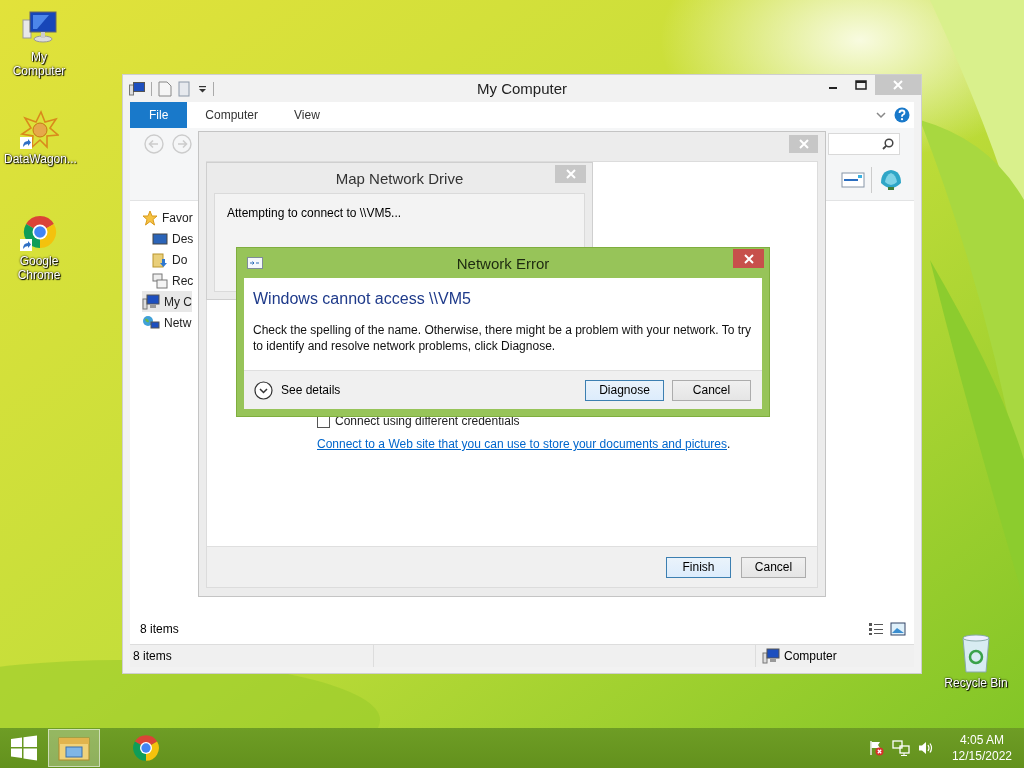 The width and height of the screenshot is (1024, 768). Describe the element at coordinates (173, 280) in the screenshot. I see `nav-item: Rec` at that location.